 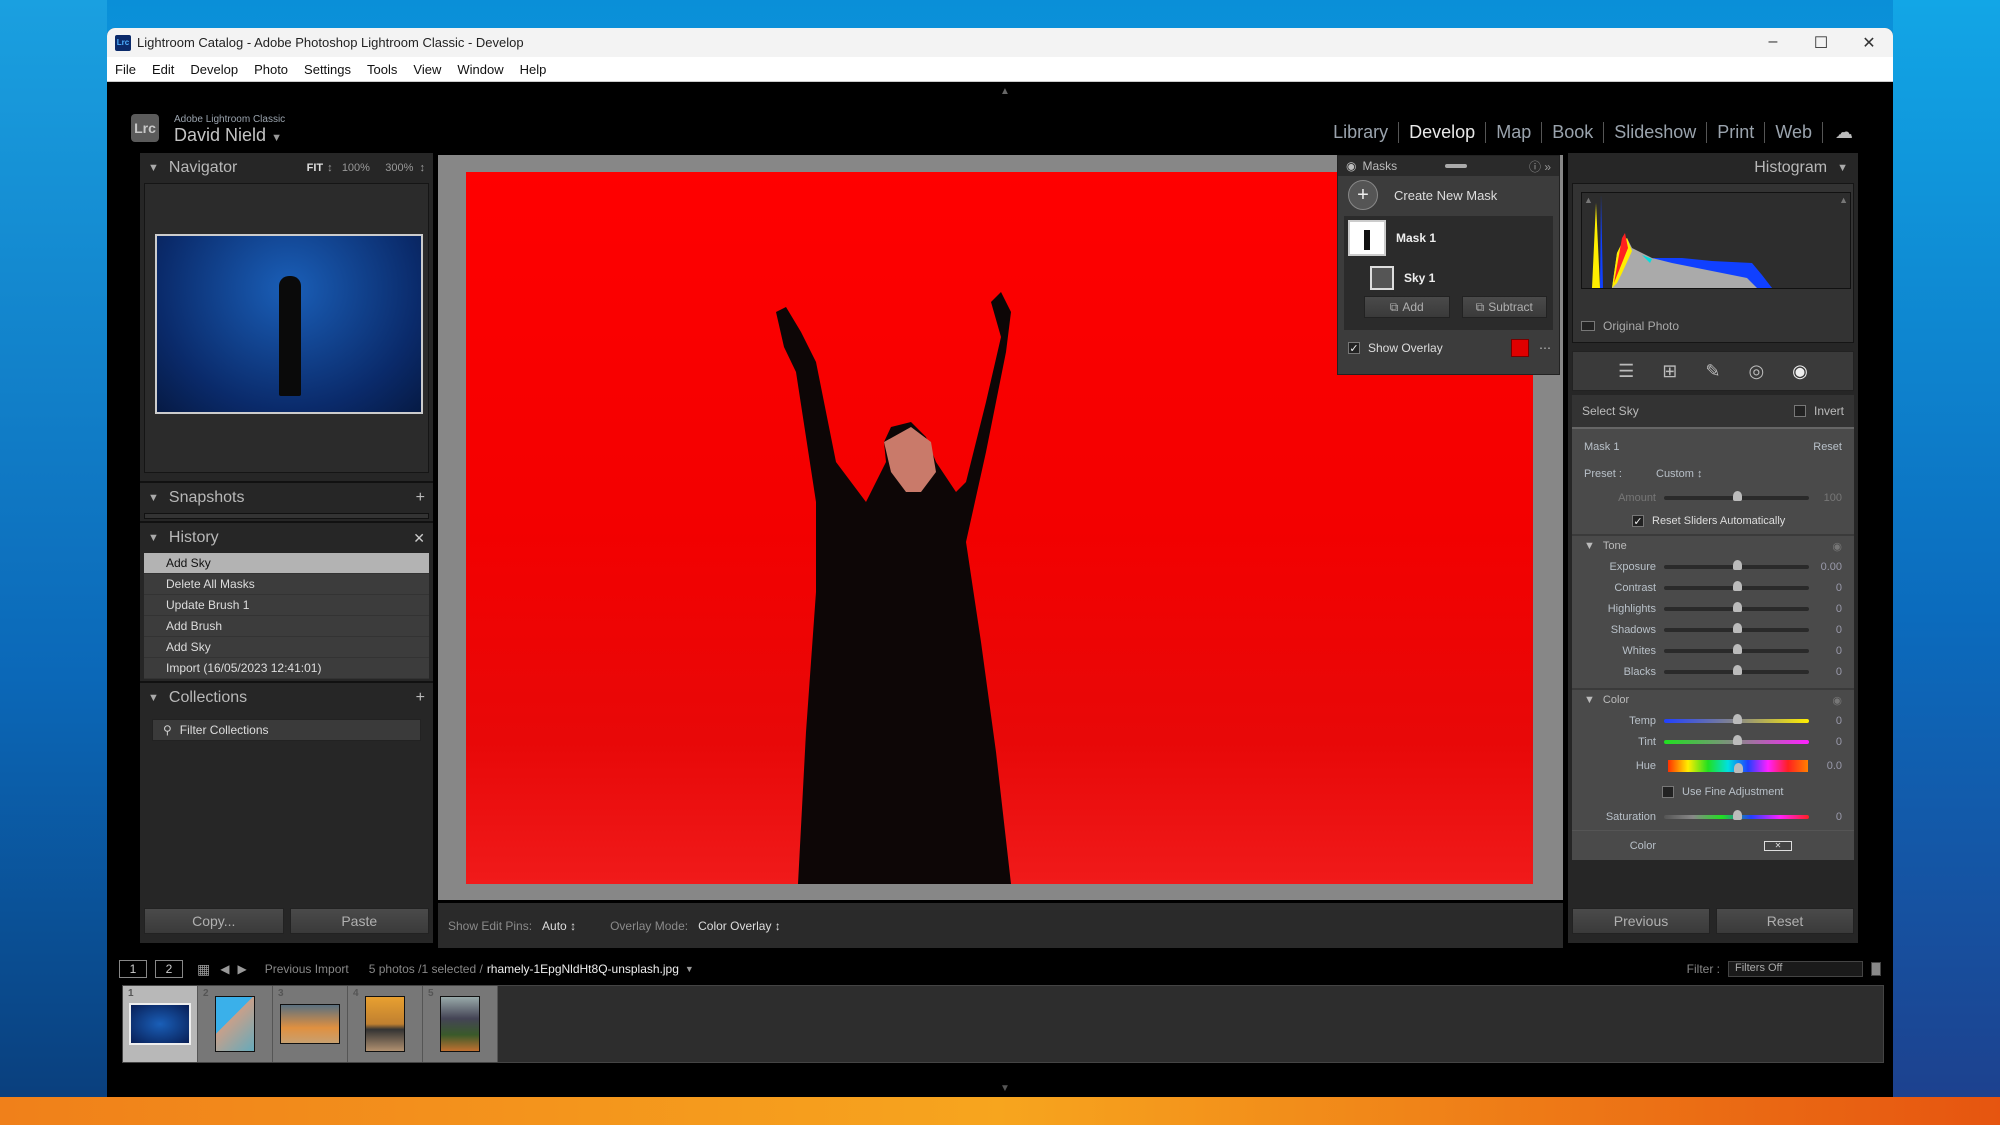 I want to click on history-item: Update Brush 1, so click(x=286, y=605).